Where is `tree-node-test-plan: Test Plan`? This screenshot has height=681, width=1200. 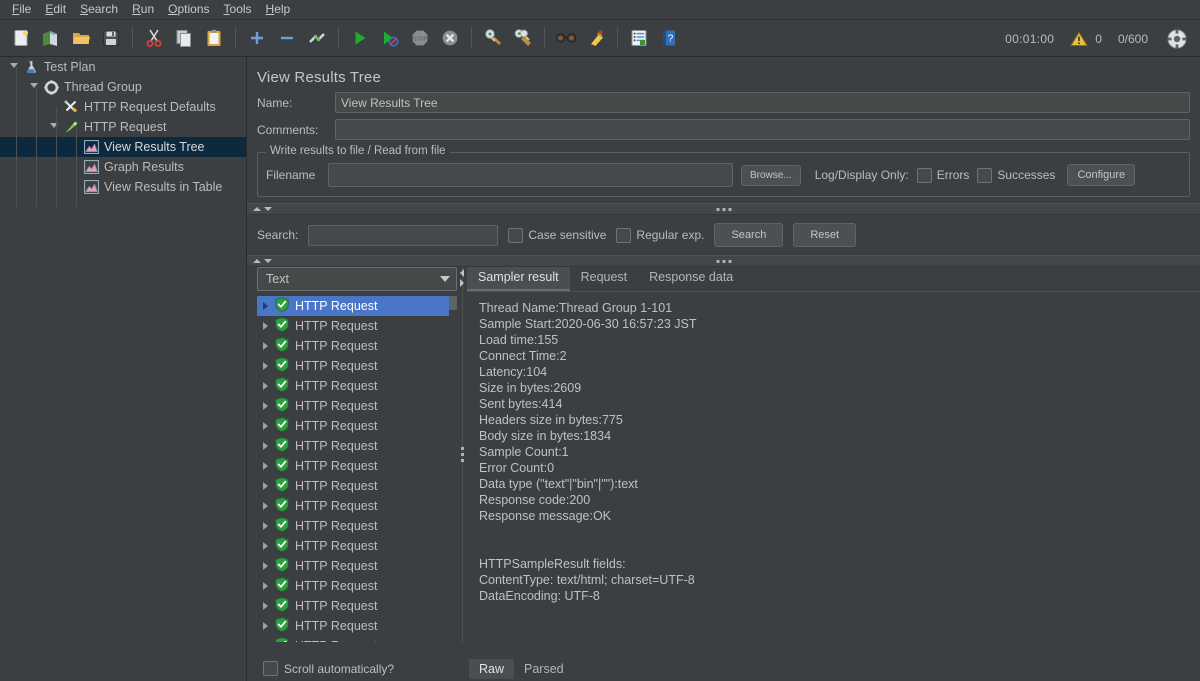 tree-node-test-plan: Test Plan is located at coordinates (123, 67).